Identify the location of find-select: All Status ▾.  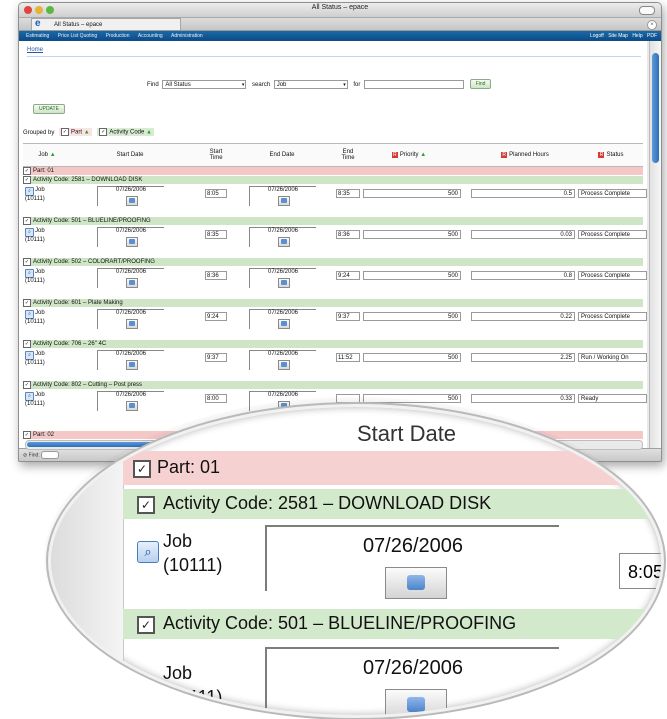
(204, 84).